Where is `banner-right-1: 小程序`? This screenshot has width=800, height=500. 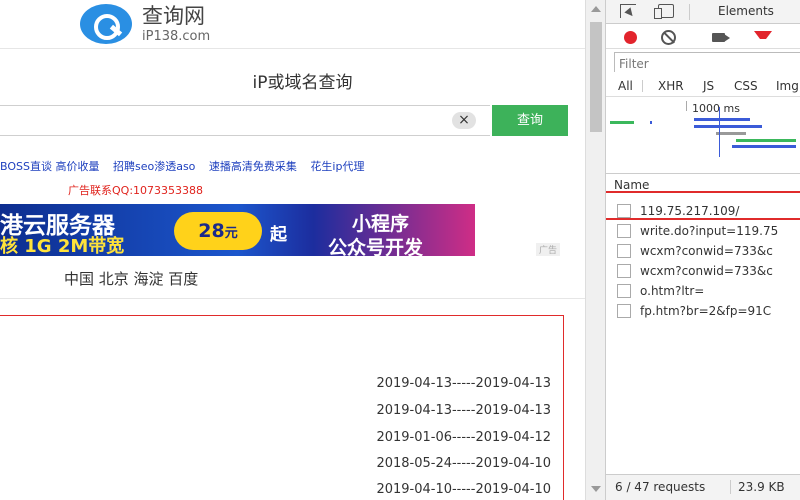 banner-right-1: 小程序 is located at coordinates (381, 224).